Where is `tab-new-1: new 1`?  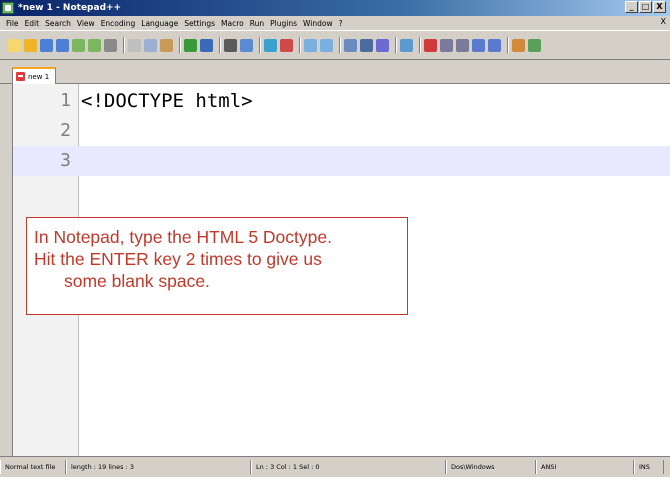
tab-new-1: new 1 is located at coordinates (34, 75).